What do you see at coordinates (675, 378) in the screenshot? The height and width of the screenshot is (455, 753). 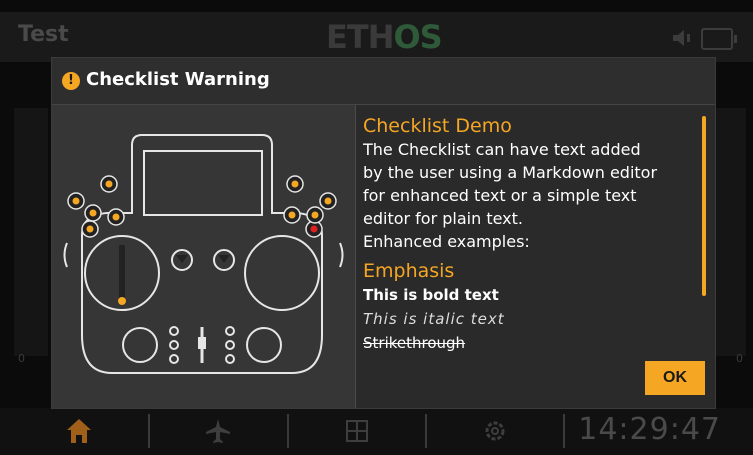 I see `ok-button: OK` at bounding box center [675, 378].